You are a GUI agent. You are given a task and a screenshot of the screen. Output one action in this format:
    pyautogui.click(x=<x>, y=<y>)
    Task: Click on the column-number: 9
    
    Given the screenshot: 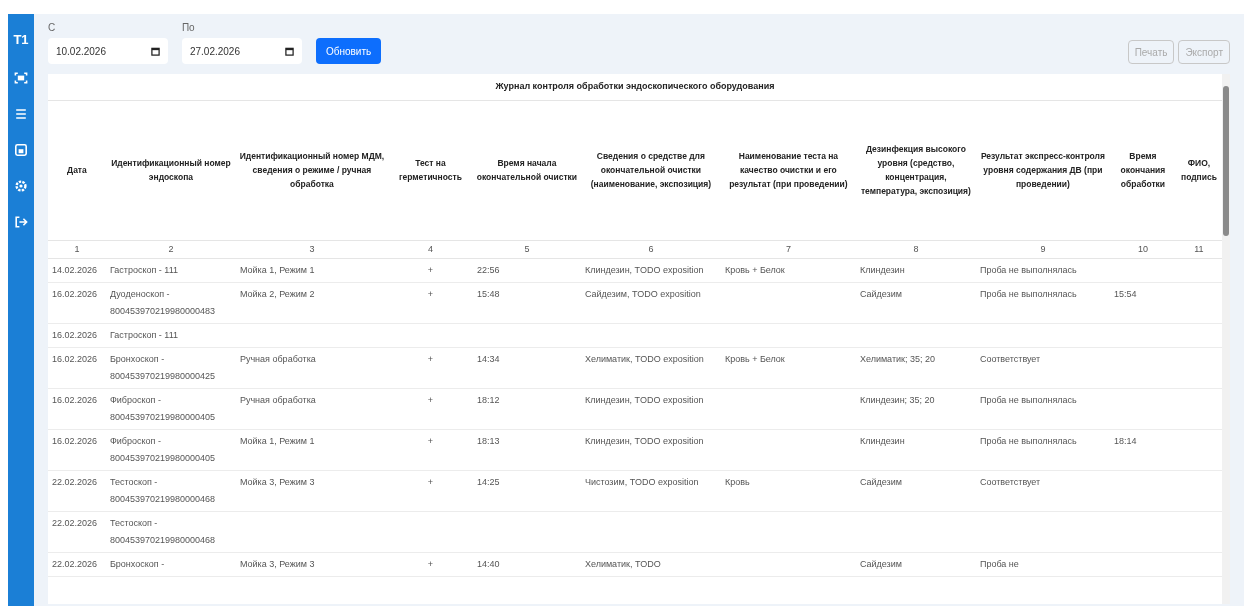 What is the action you would take?
    pyautogui.click(x=1042, y=249)
    